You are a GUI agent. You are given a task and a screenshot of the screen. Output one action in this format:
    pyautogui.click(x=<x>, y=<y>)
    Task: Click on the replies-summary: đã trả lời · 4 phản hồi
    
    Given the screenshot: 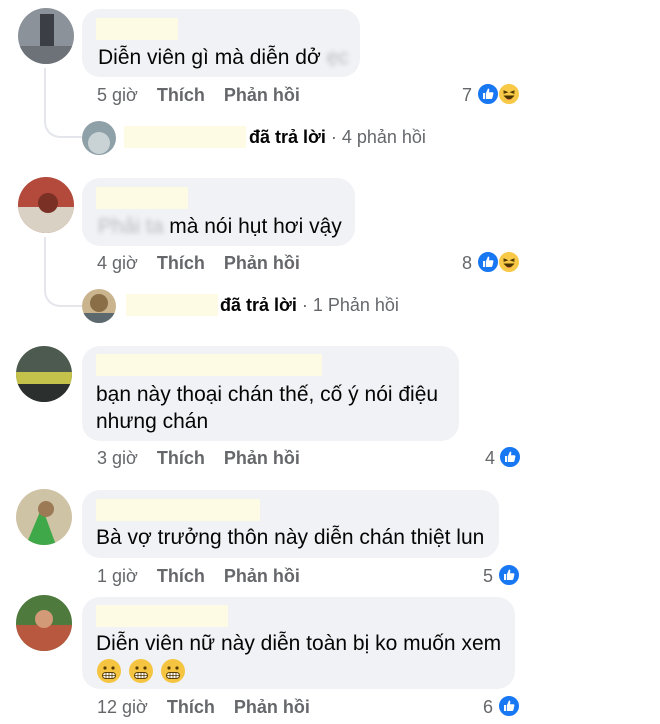 What is the action you would take?
    pyautogui.click(x=337, y=137)
    